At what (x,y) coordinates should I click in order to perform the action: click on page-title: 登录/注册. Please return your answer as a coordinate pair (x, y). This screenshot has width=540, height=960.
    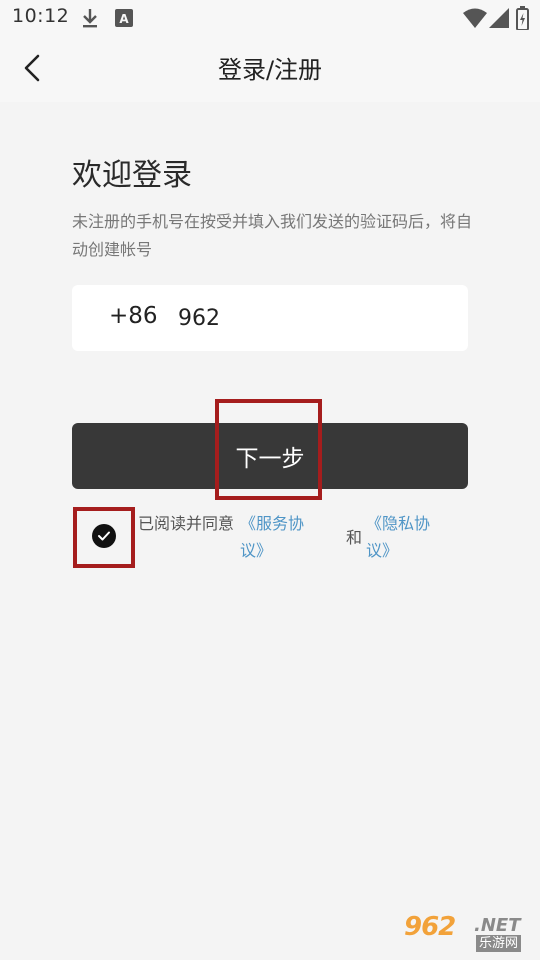
    Looking at the image, I should click on (270, 70).